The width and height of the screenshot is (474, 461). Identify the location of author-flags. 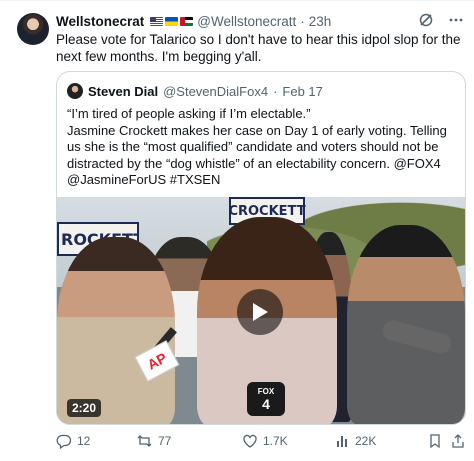
(172, 21).